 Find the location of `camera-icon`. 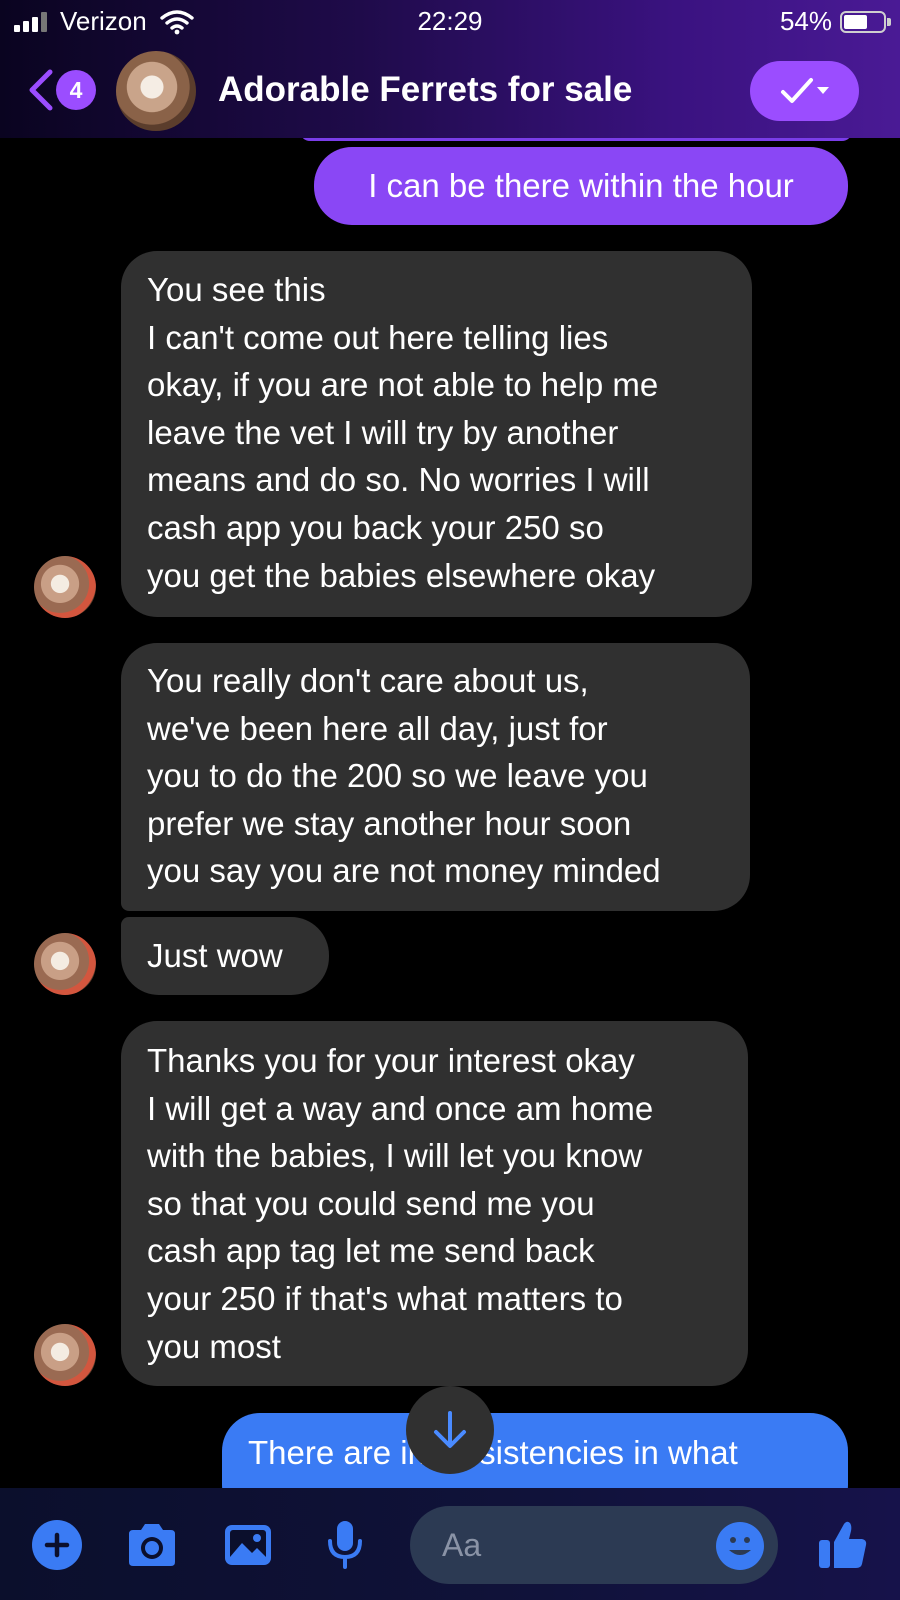

camera-icon is located at coordinates (152, 1545).